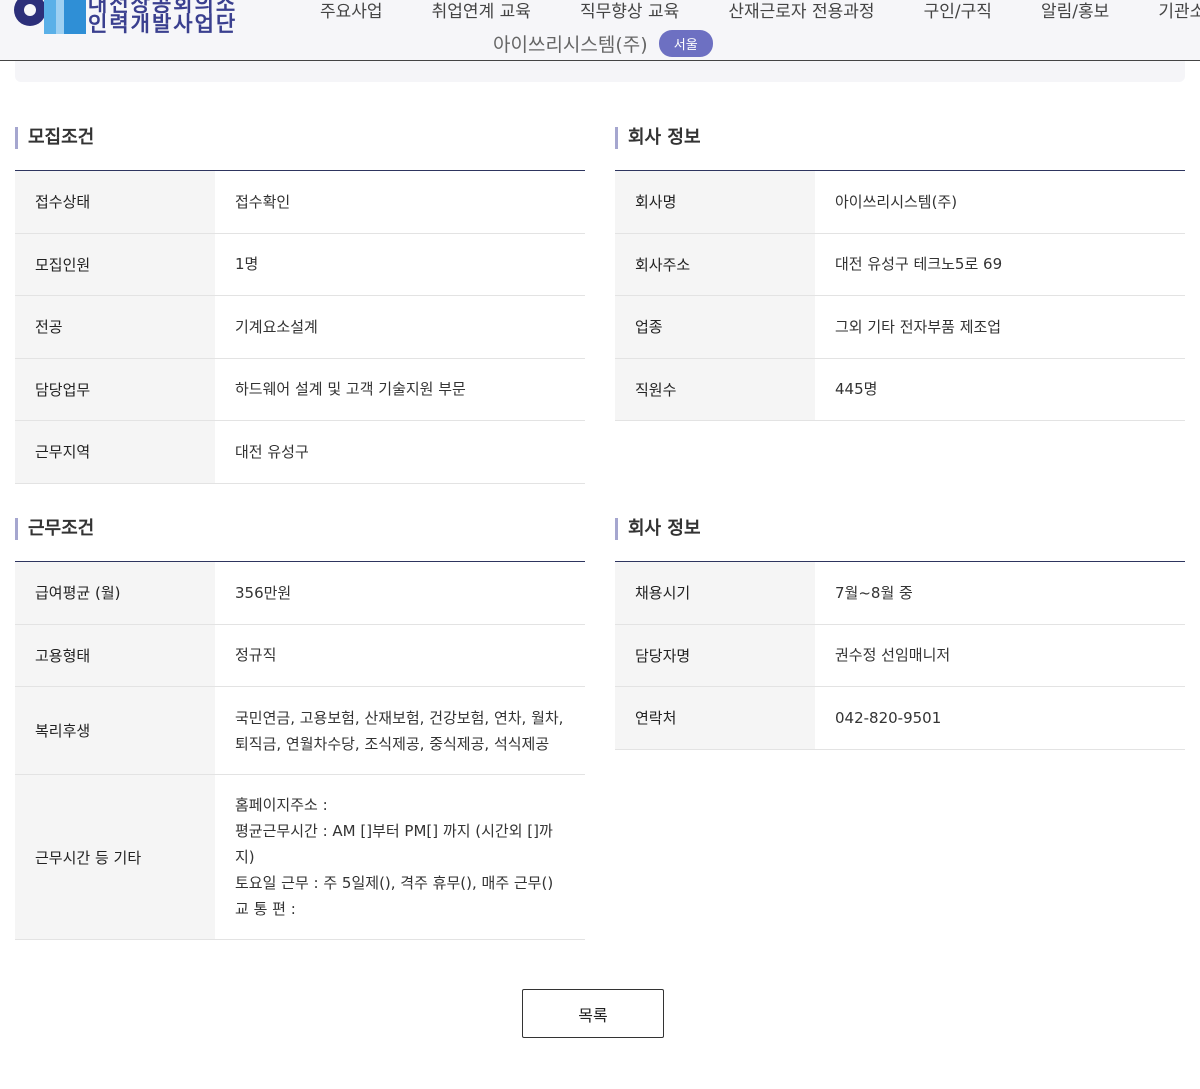 The image size is (1200, 1089). I want to click on row-value: 대전 유성구, so click(400, 452).